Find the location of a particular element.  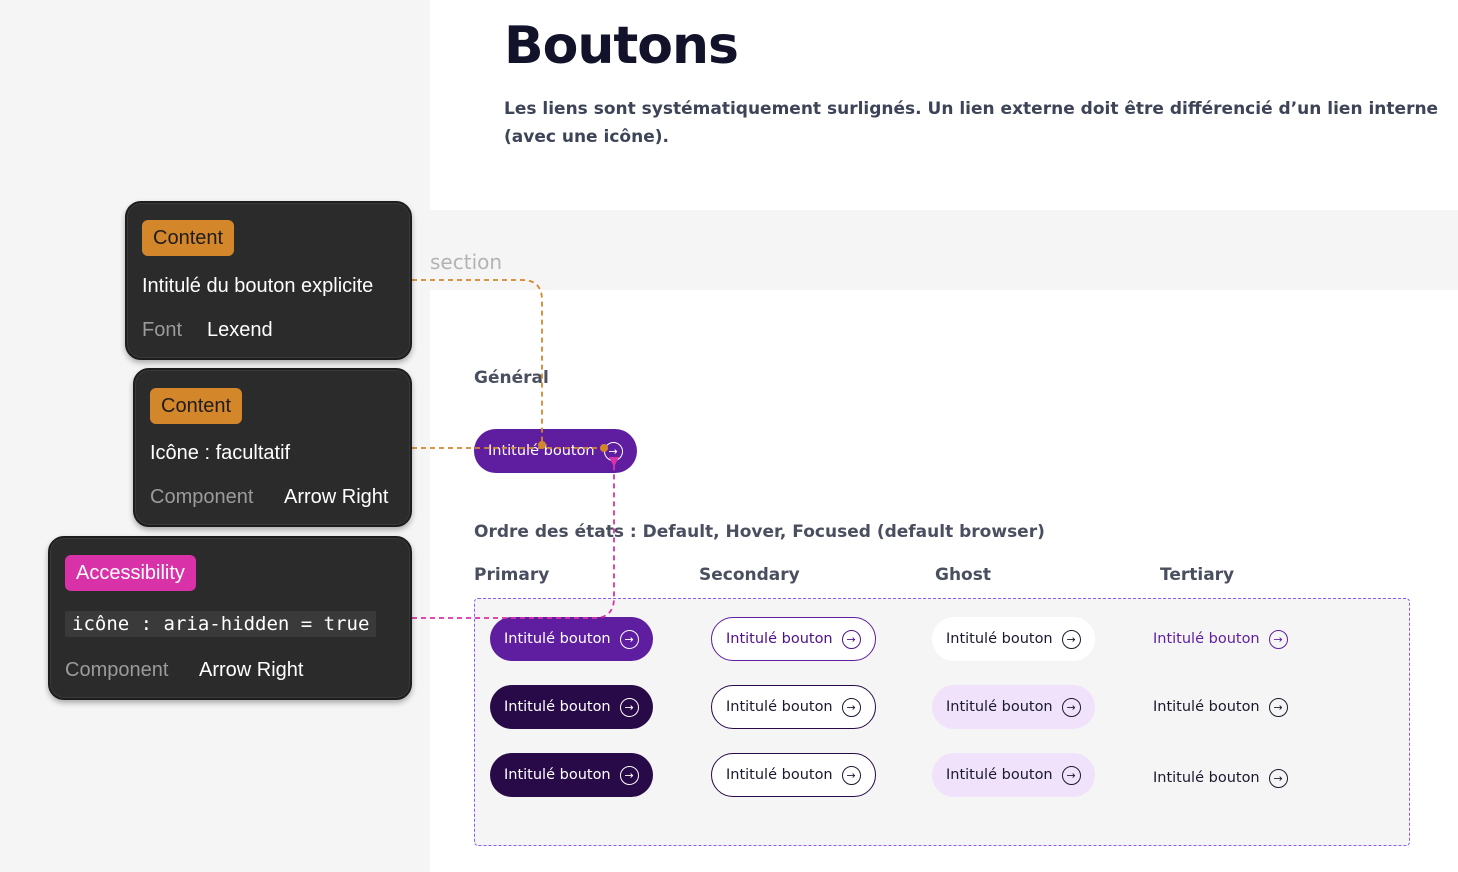

tertiary-button-default: Intitulé bouton → is located at coordinates (1220, 639).